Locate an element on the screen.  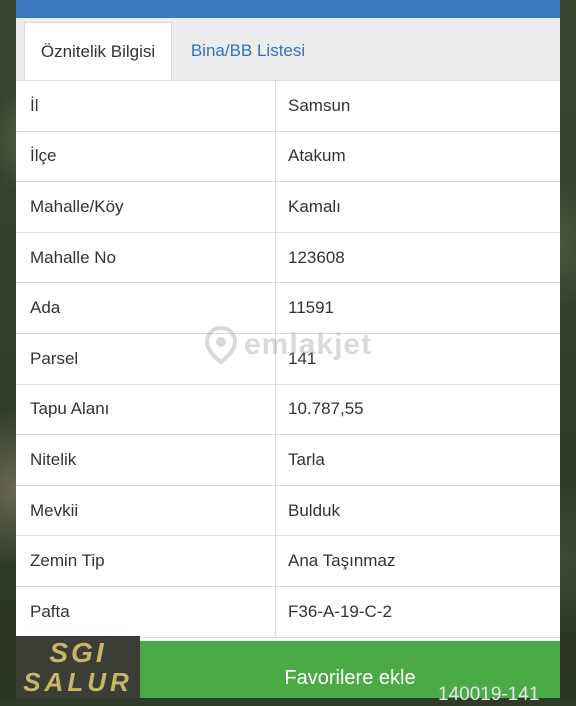
row-key: Ada is located at coordinates (146, 308).